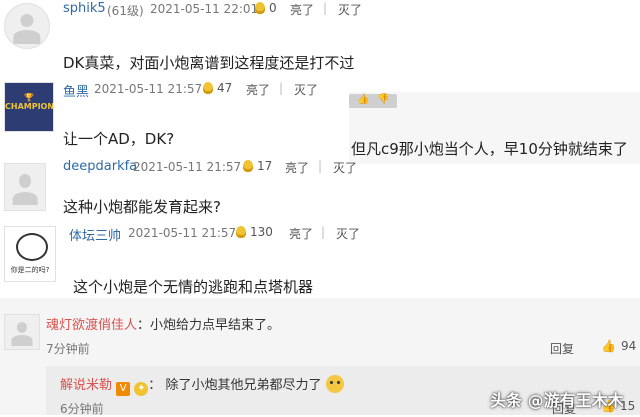 The height and width of the screenshot is (417, 640). Describe the element at coordinates (494, 128) in the screenshot. I see `overlay-comment-card: 👍 👎 但凡c9那小炮当个人，早10分钟就结束了` at that location.